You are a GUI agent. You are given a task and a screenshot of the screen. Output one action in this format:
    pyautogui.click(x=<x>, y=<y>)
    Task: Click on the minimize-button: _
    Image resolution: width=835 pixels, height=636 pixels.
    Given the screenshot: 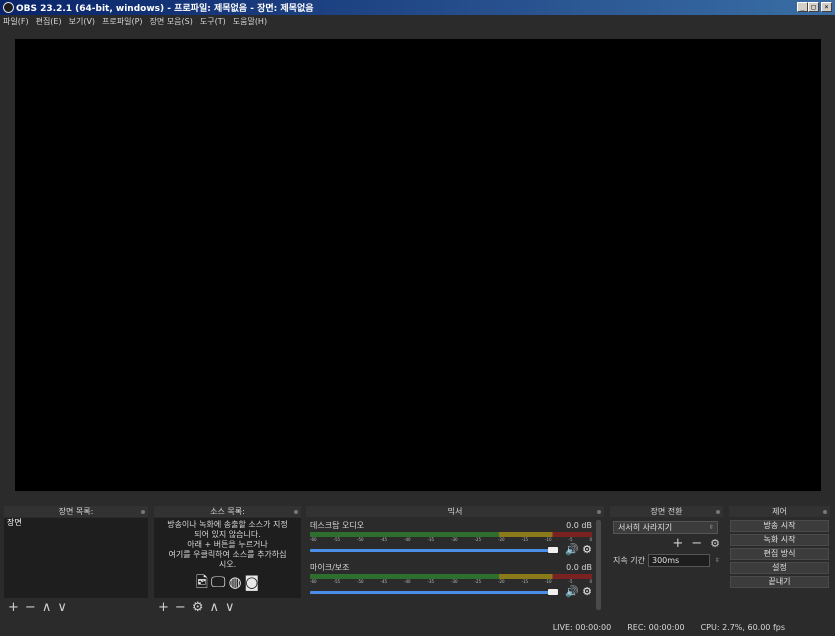 What is the action you would take?
    pyautogui.click(x=802, y=7)
    